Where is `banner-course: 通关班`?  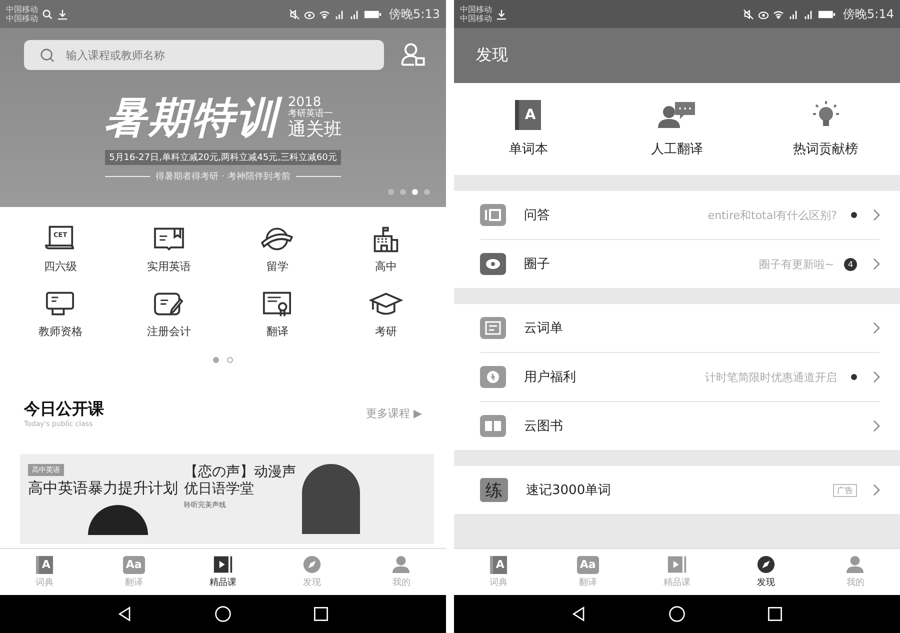
banner-course: 通关班 is located at coordinates (315, 130).